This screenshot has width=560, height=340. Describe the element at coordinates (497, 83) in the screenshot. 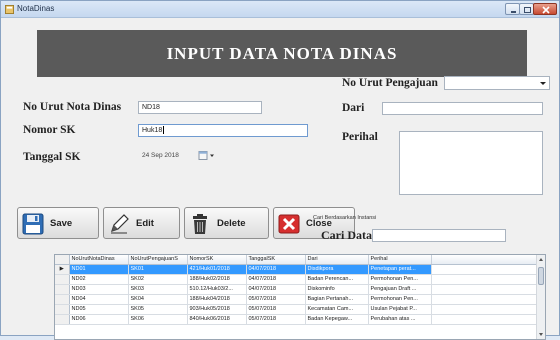

I see `no-urut-pengajuan-combobox` at that location.